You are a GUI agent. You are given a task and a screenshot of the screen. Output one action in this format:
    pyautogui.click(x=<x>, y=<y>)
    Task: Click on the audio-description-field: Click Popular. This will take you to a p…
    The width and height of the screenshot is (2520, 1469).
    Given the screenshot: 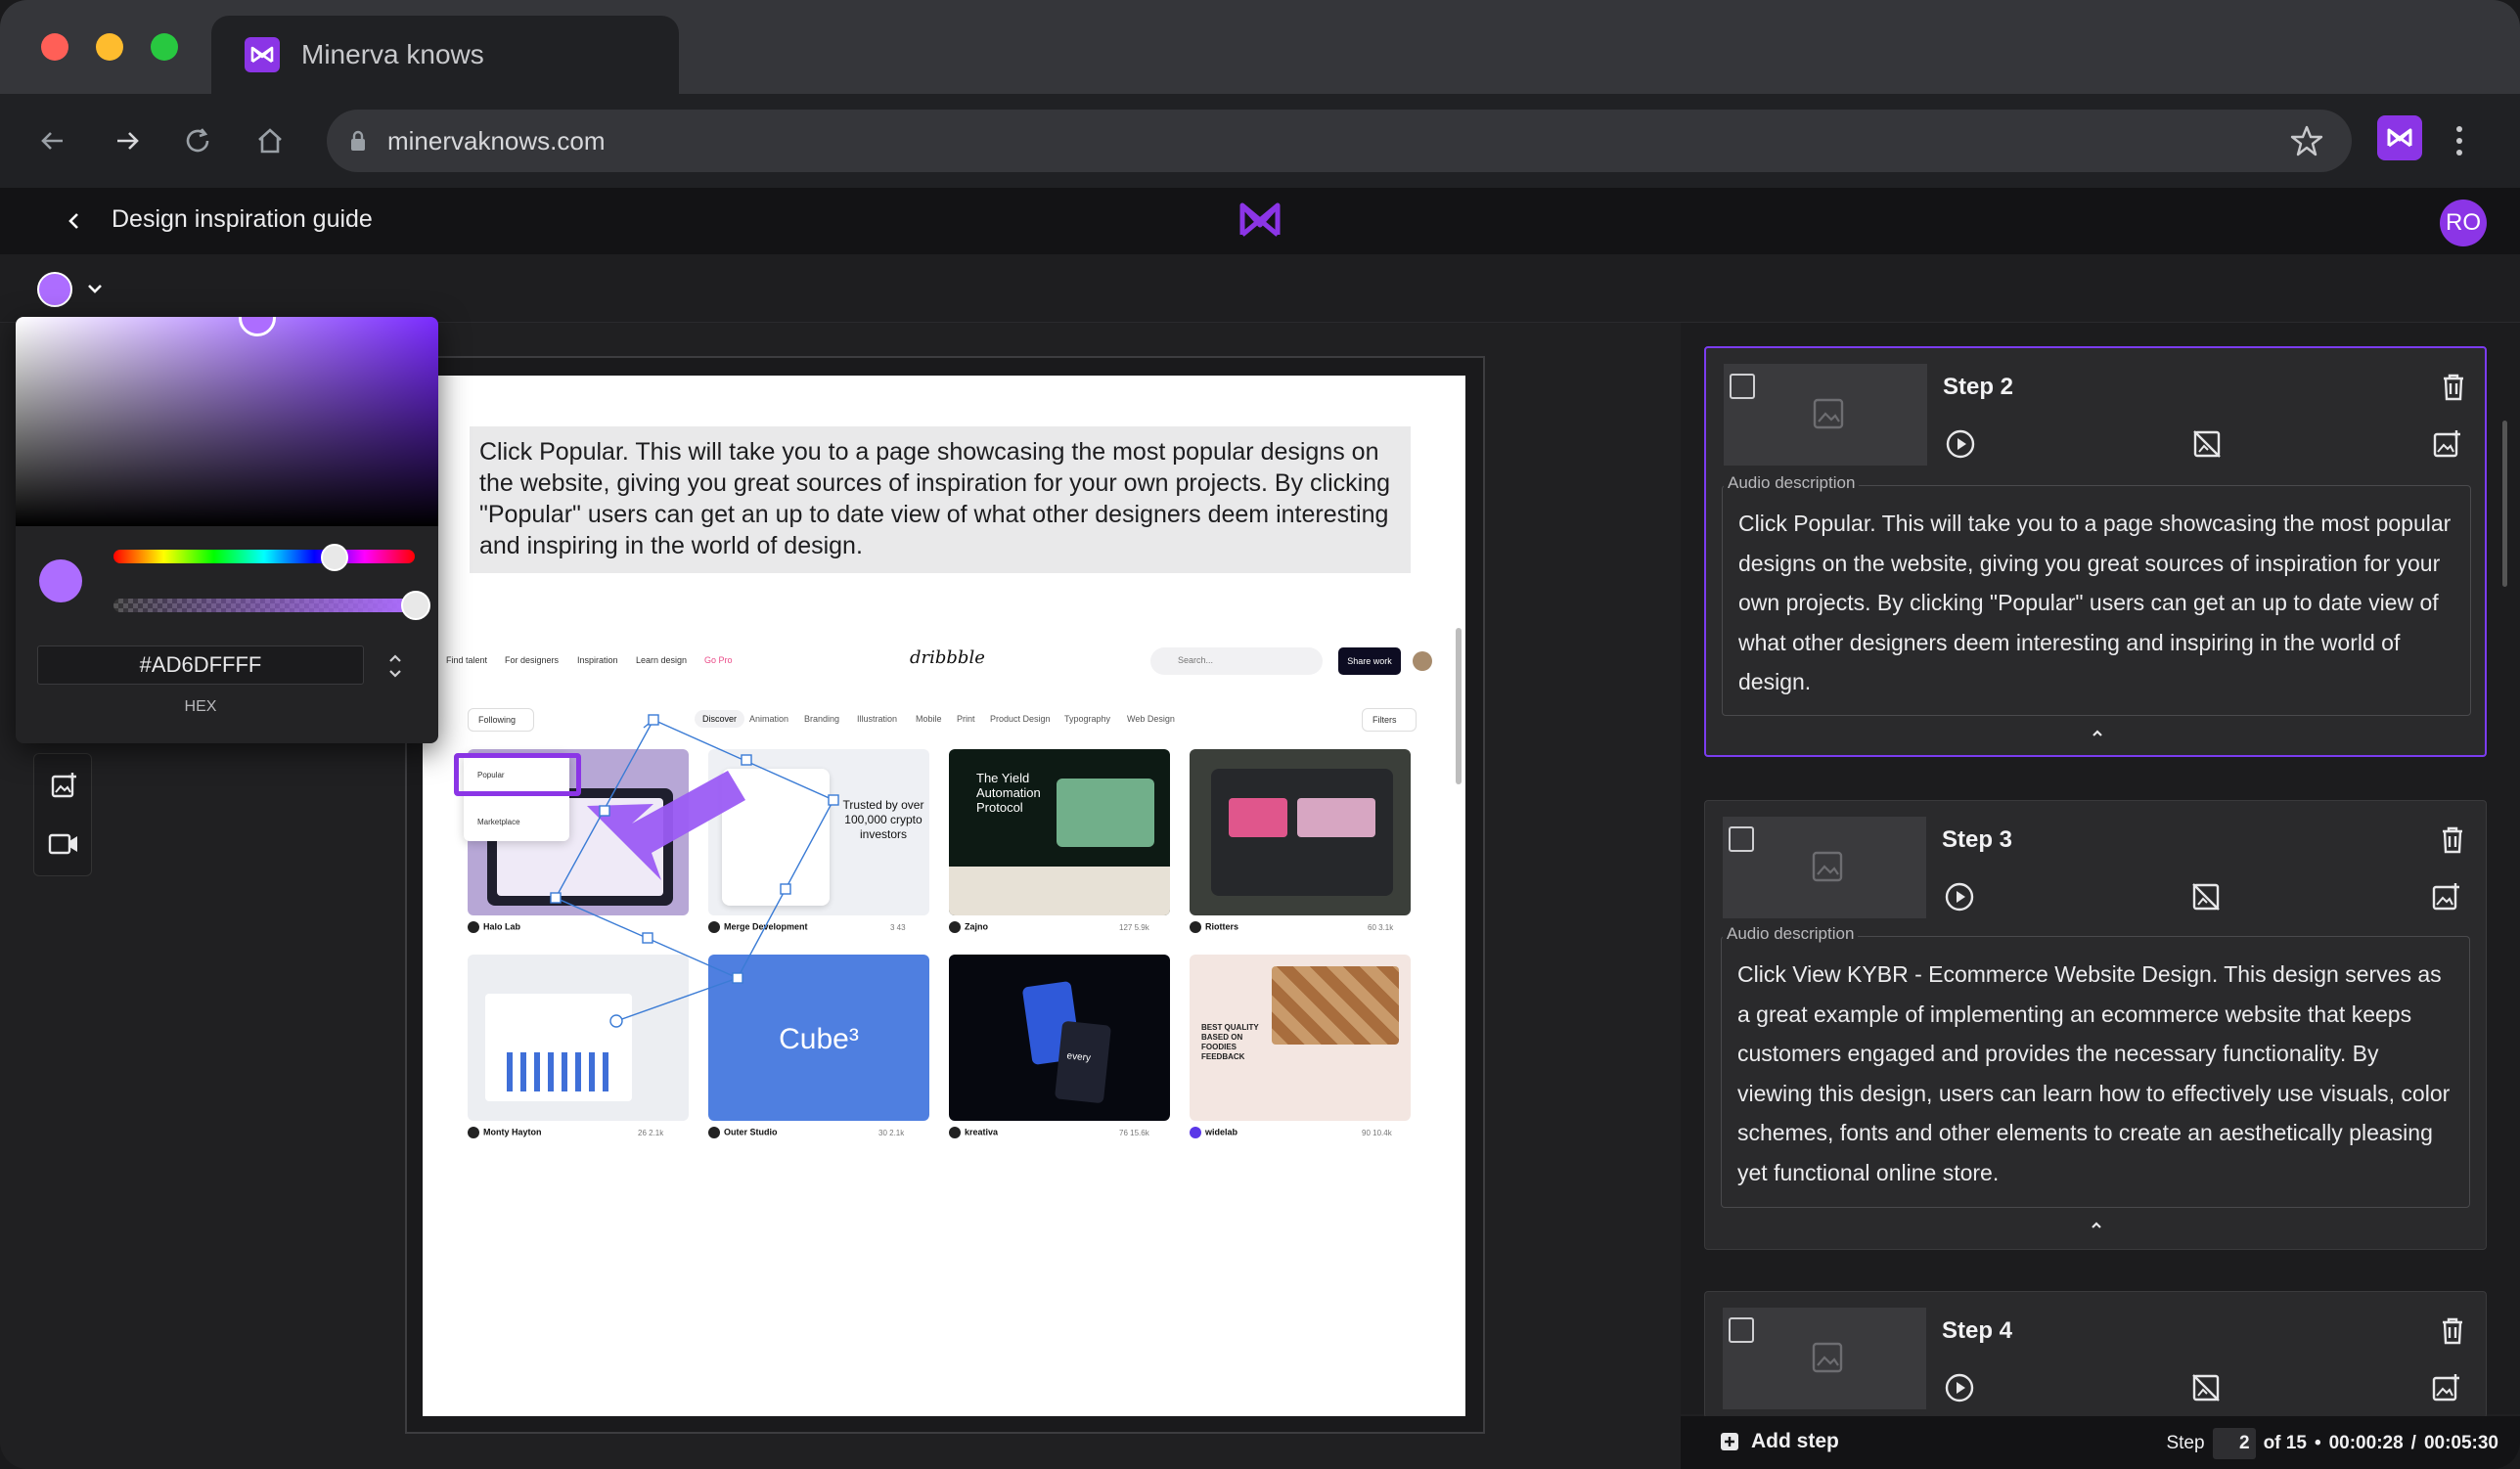 What is the action you would take?
    pyautogui.click(x=2096, y=600)
    